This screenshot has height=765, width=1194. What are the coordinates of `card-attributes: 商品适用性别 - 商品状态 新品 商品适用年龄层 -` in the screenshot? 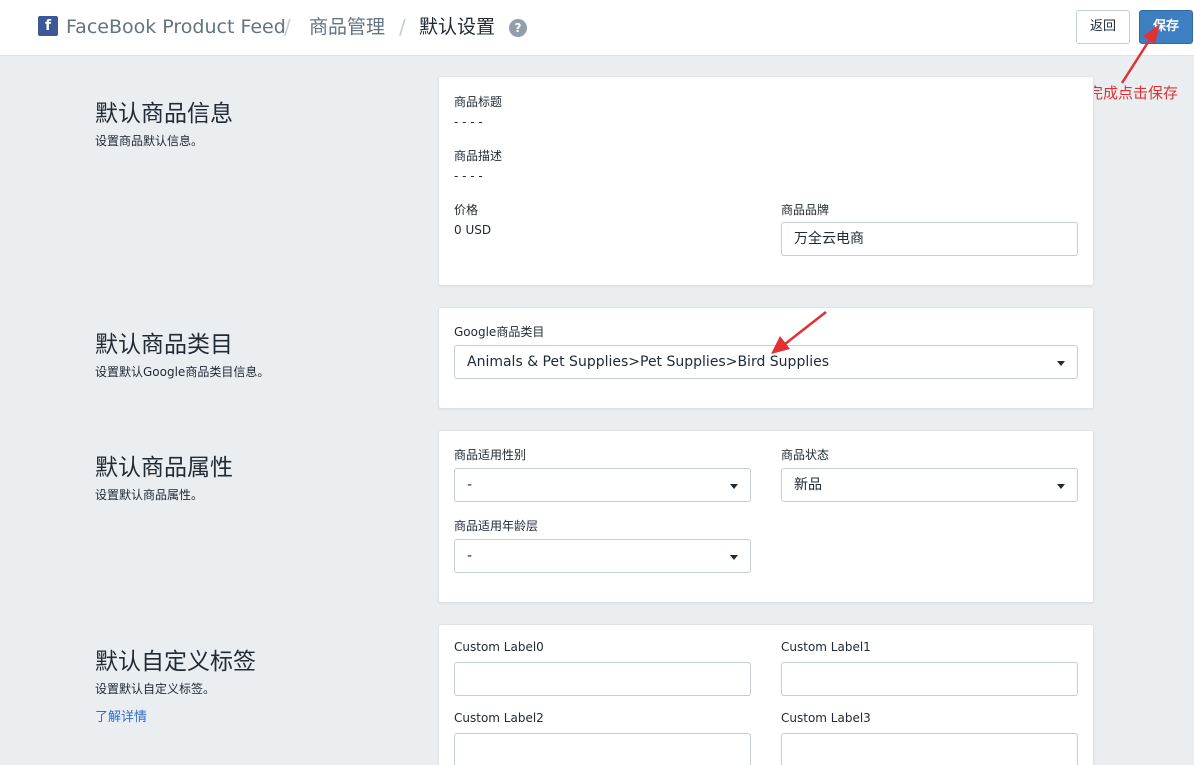 It's located at (766, 516).